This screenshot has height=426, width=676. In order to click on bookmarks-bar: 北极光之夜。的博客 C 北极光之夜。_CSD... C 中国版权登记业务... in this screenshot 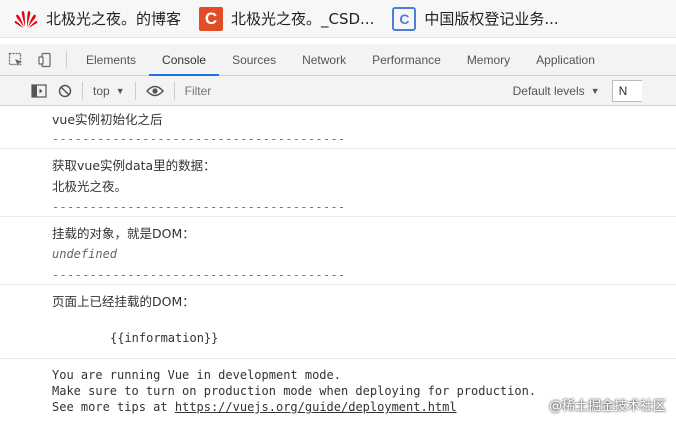, I will do `click(338, 19)`.